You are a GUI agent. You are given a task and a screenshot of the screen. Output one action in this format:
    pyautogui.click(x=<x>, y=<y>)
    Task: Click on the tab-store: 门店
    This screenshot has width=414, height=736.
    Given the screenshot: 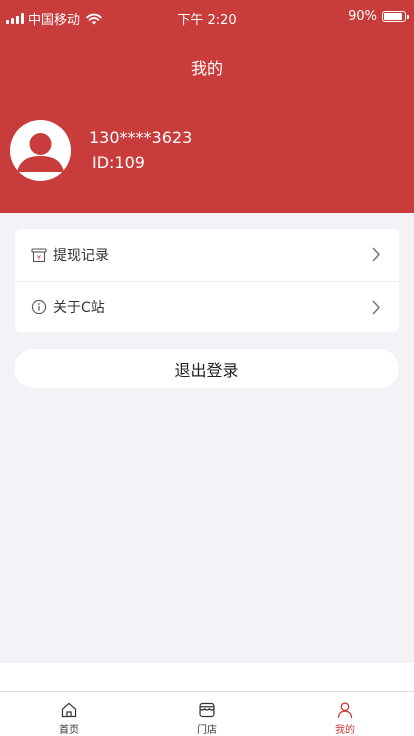 What is the action you would take?
    pyautogui.click(x=207, y=714)
    